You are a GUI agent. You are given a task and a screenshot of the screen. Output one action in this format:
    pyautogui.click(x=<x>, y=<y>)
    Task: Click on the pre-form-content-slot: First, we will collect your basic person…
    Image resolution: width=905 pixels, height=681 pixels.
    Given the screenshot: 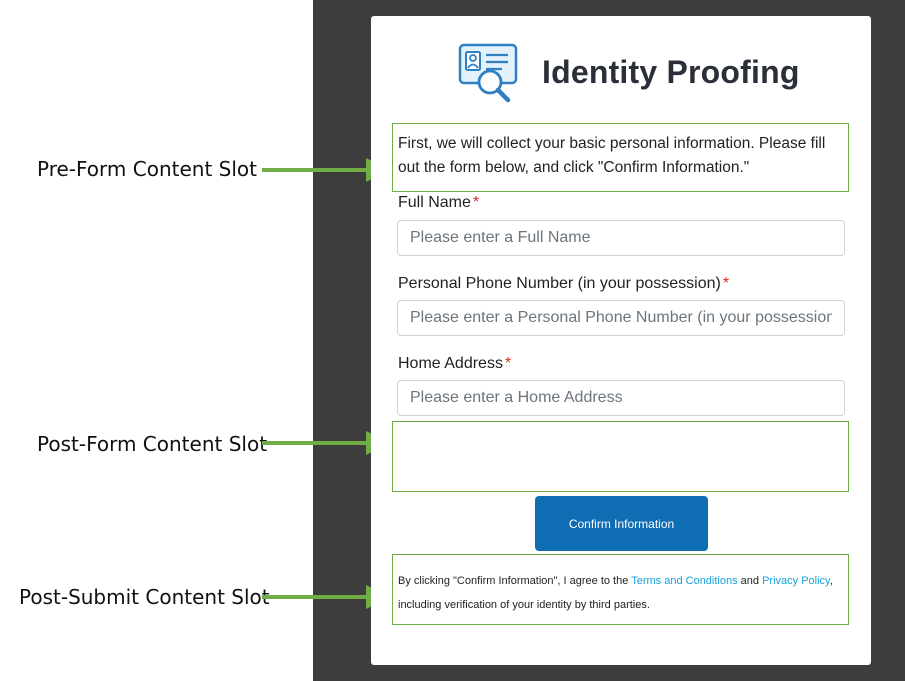 What is the action you would take?
    pyautogui.click(x=620, y=157)
    